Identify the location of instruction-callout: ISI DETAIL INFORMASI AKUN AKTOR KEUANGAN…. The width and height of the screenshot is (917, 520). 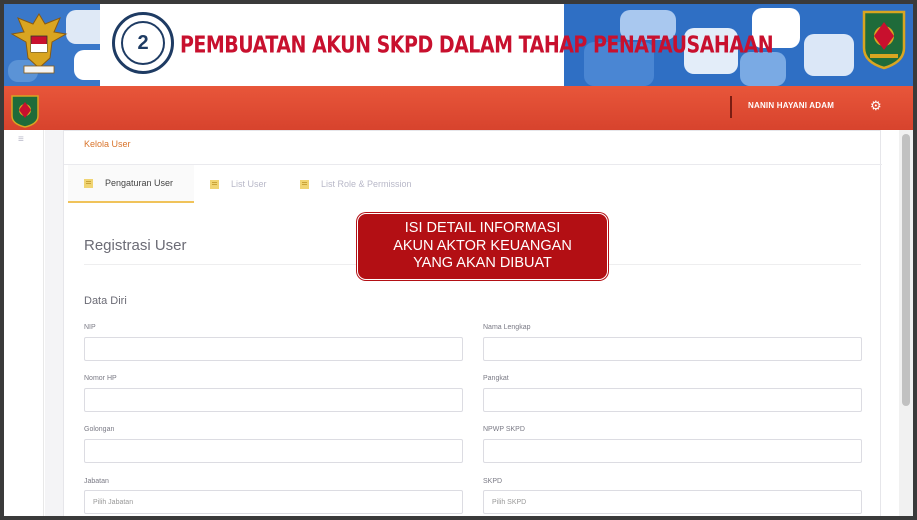
(482, 246).